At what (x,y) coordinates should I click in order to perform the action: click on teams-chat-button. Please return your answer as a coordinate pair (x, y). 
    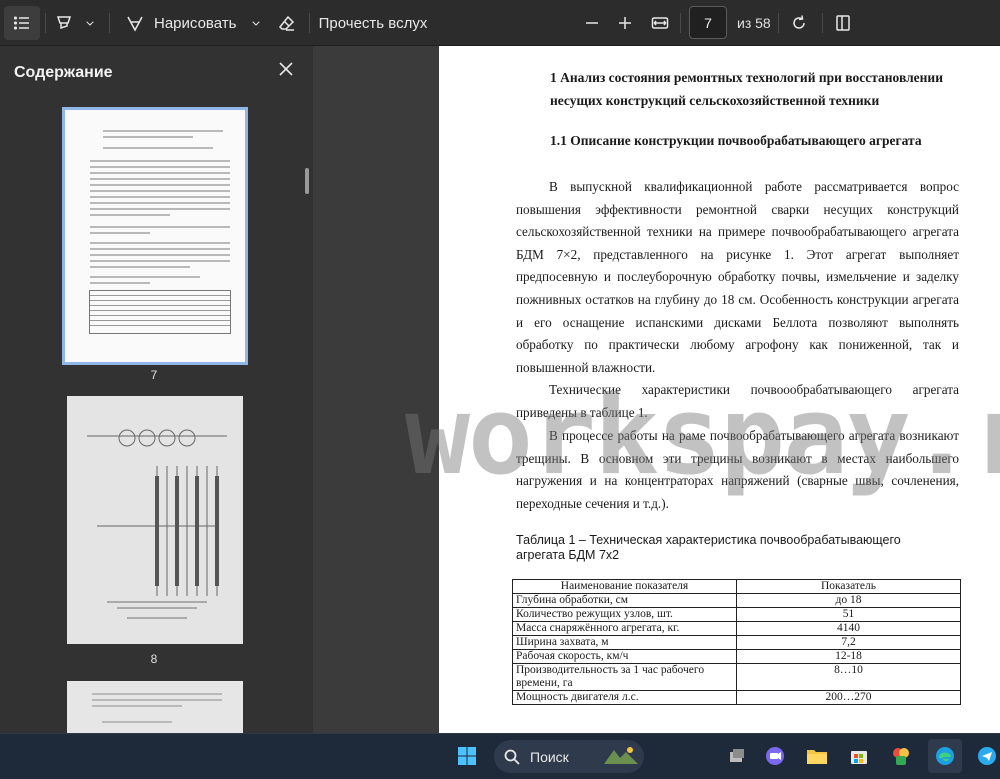
    Looking at the image, I should click on (775, 756).